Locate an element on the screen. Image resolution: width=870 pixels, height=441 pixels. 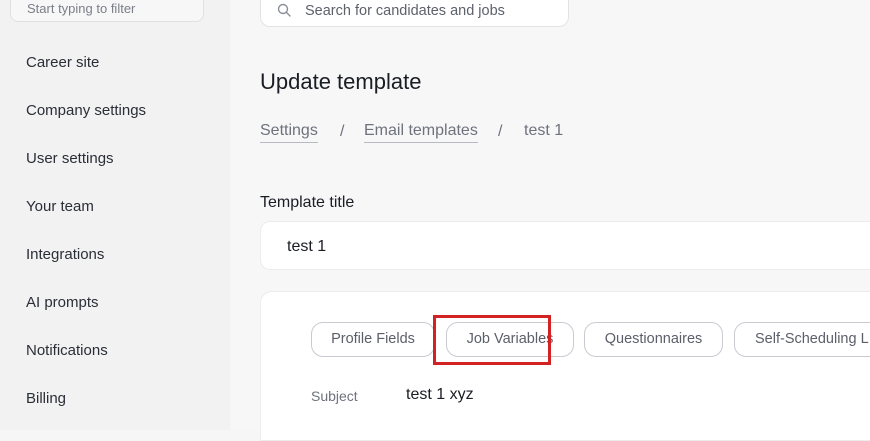
breadcrumb-email-templates: Email templates is located at coordinates (421, 132).